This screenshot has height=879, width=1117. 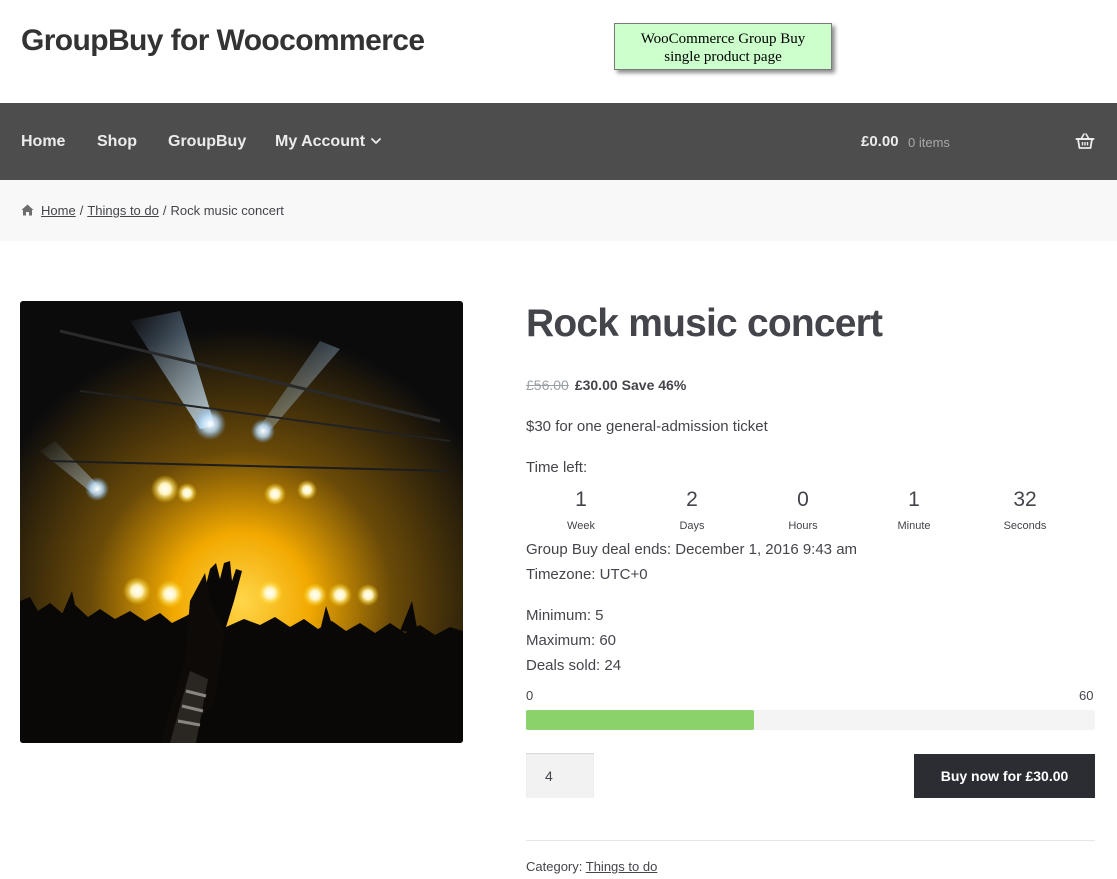 What do you see at coordinates (692, 499) in the screenshot?
I see `countdown-value: 2` at bounding box center [692, 499].